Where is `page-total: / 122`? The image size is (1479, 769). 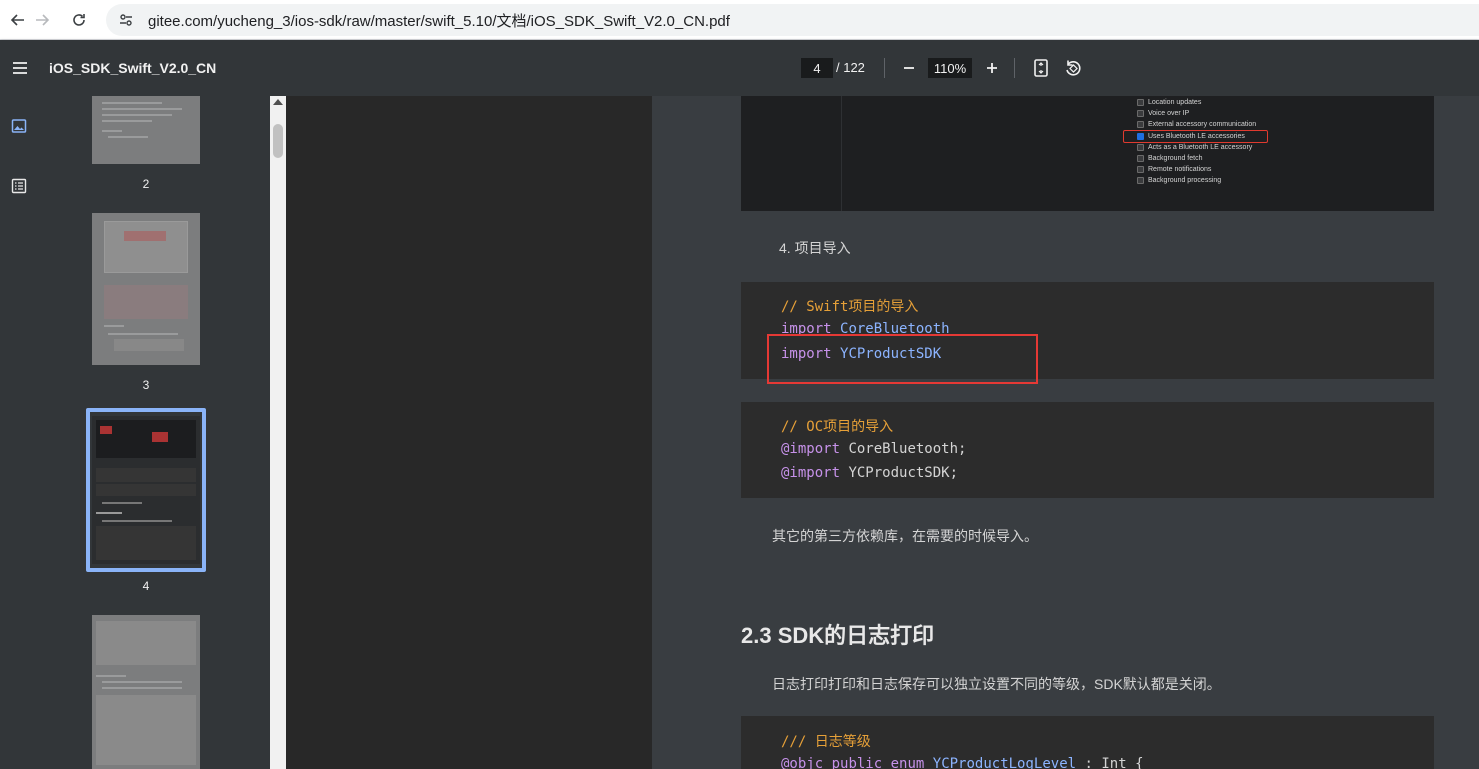 page-total: / 122 is located at coordinates (850, 67).